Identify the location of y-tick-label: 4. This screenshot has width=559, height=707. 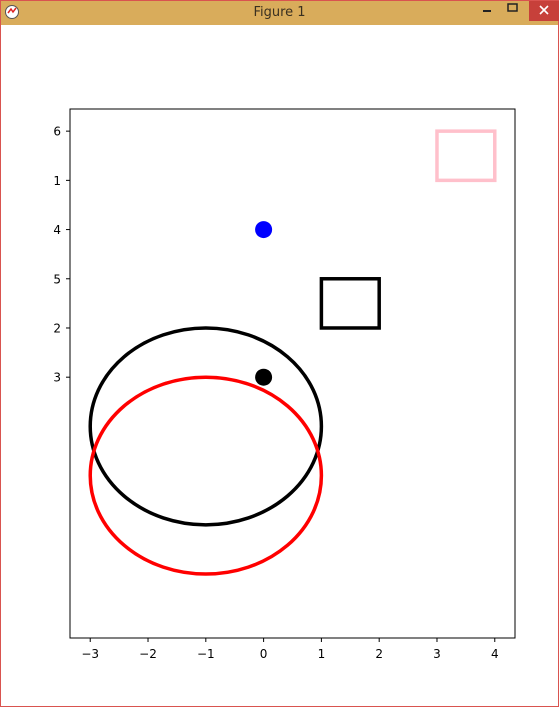
(57, 230).